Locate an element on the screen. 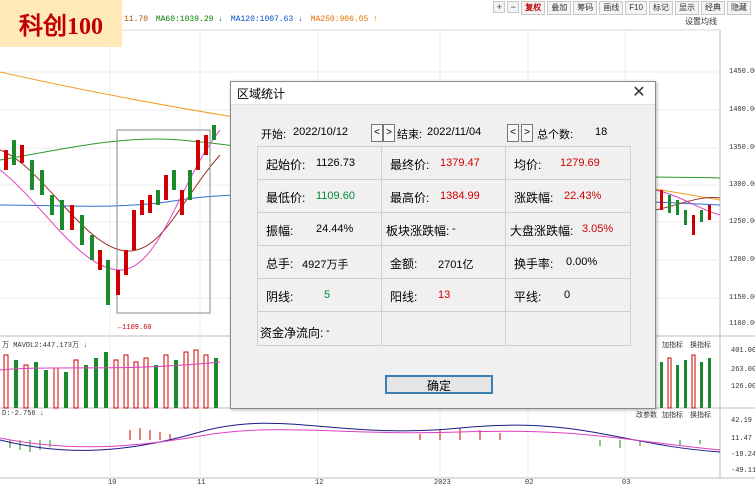  zoom-in-button: + is located at coordinates (499, 7).